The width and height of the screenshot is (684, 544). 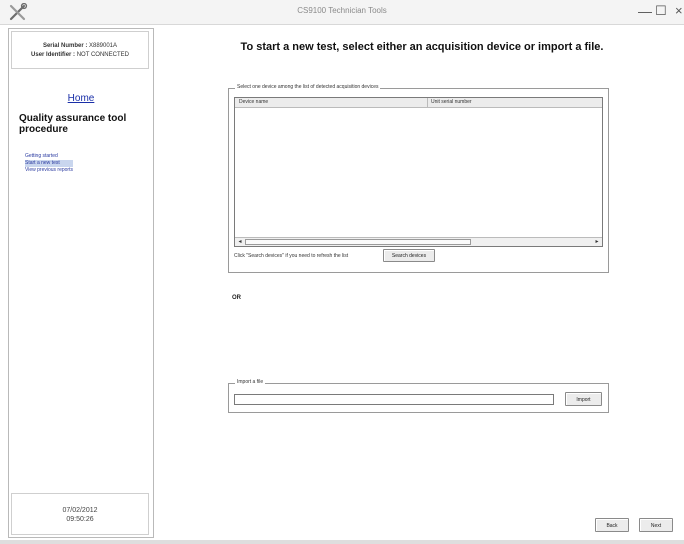 I want to click on import-file-path-input, so click(x=394, y=399).